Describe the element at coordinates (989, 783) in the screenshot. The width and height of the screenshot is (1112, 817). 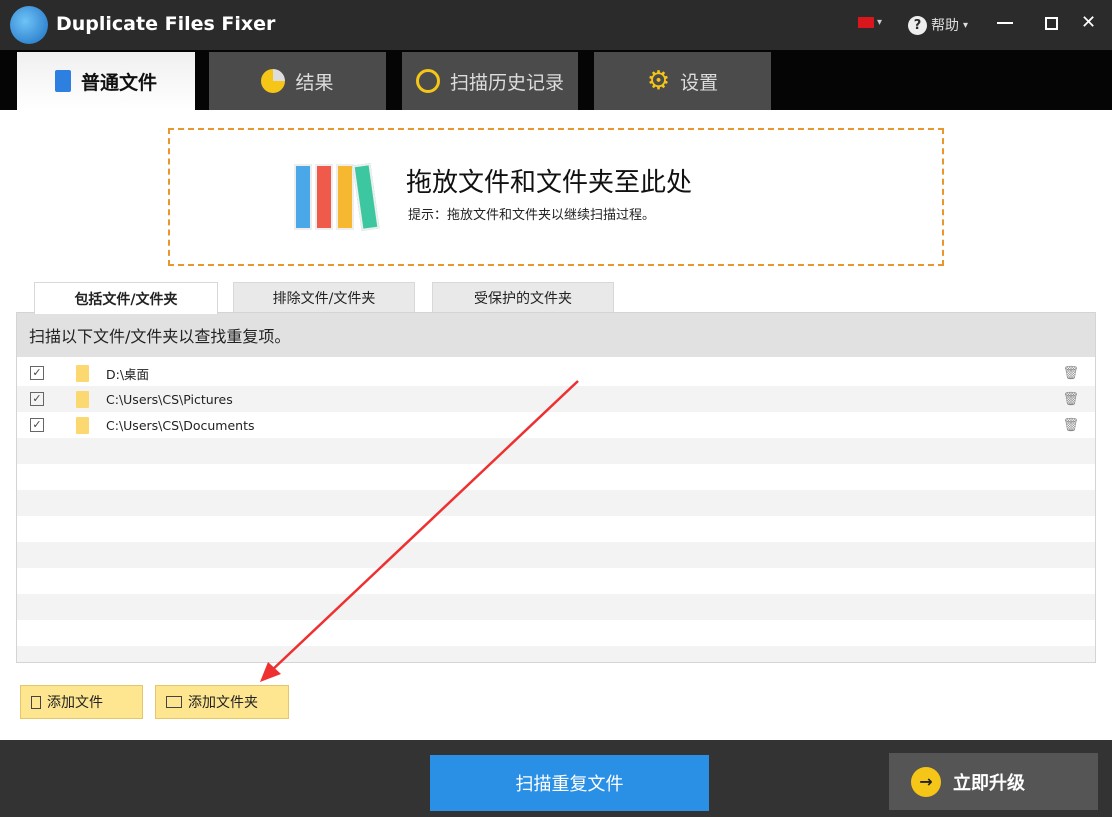
I see `button-label: 立即升级` at that location.